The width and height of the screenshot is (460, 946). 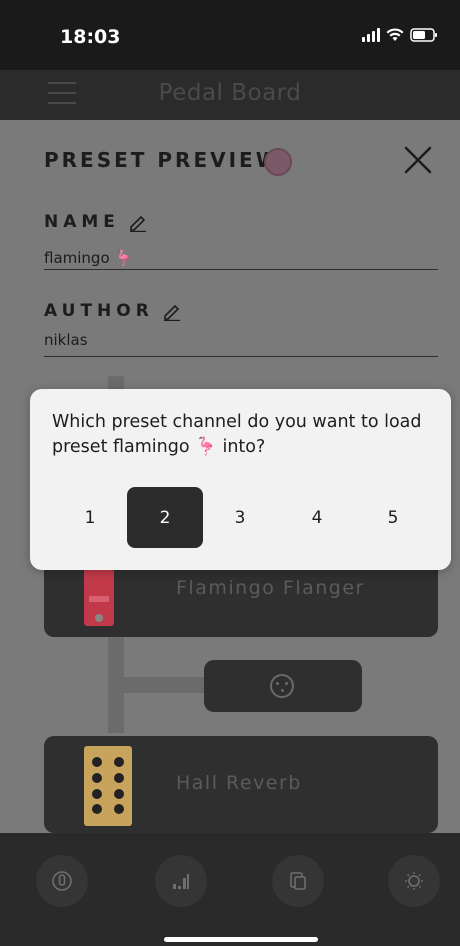 I want to click on author-underline, so click(x=241, y=356).